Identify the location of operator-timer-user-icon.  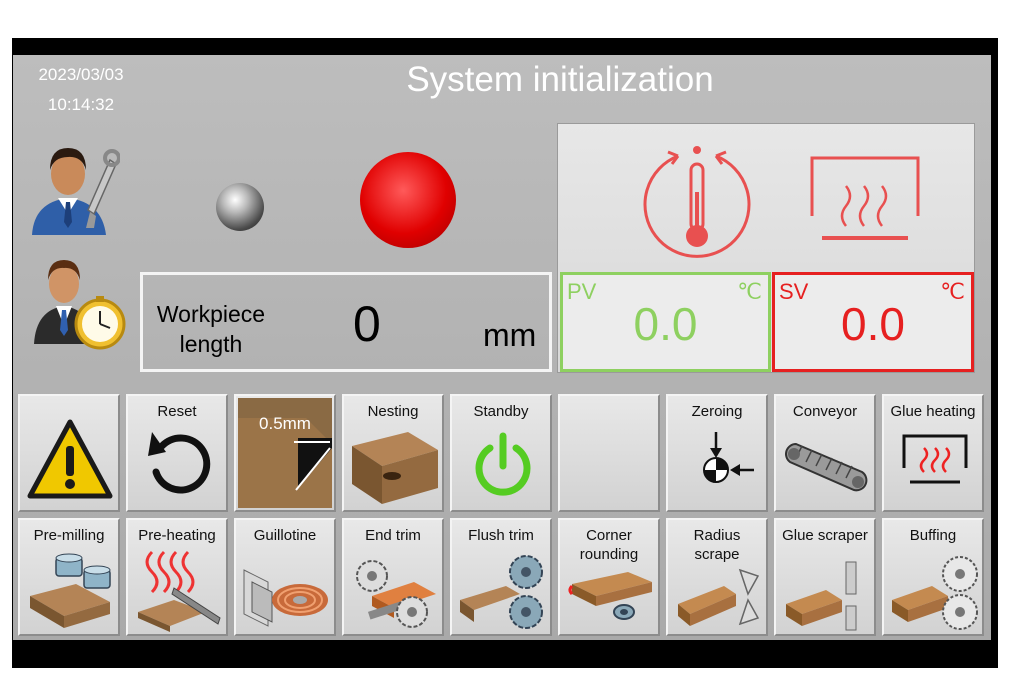
(80, 302).